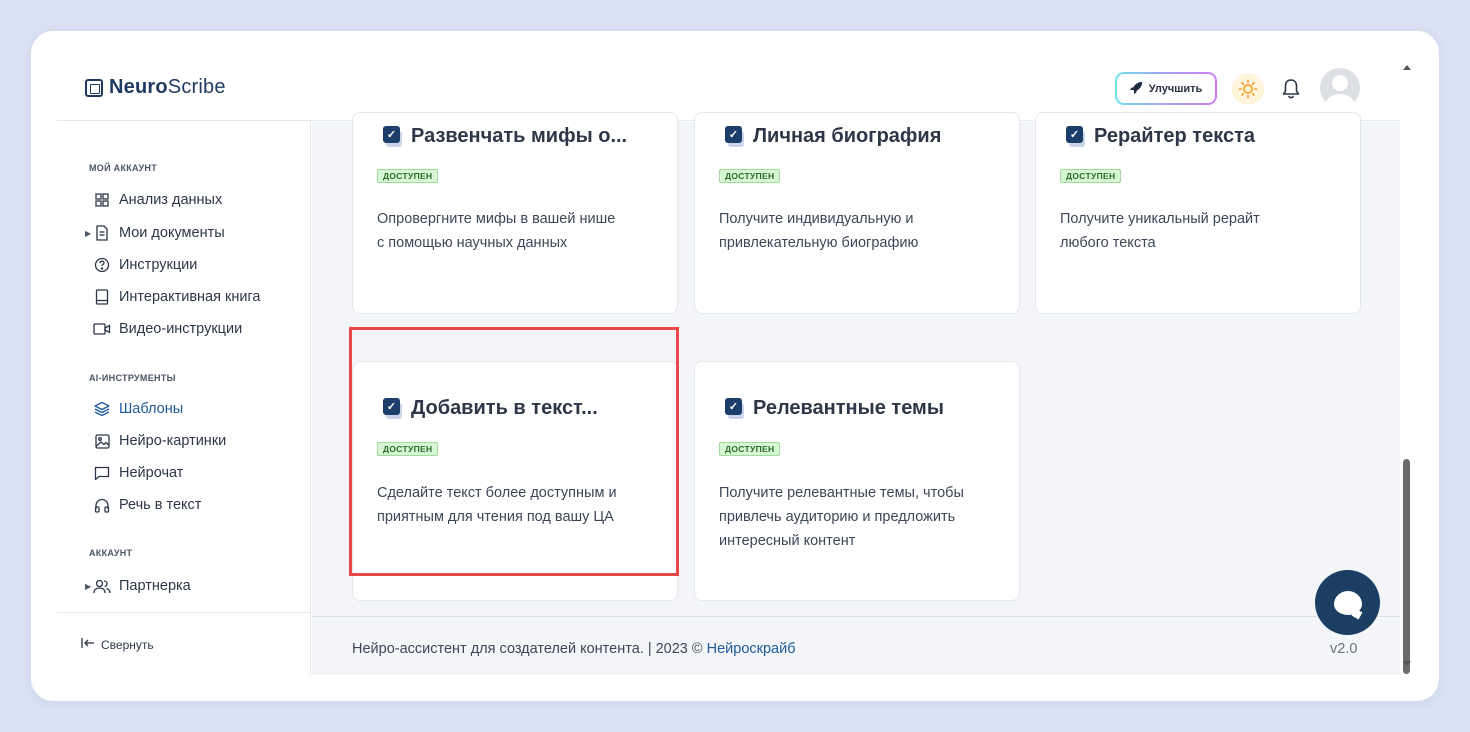 This screenshot has width=1470, height=732. I want to click on card-title: Релевантные темы, so click(848, 408).